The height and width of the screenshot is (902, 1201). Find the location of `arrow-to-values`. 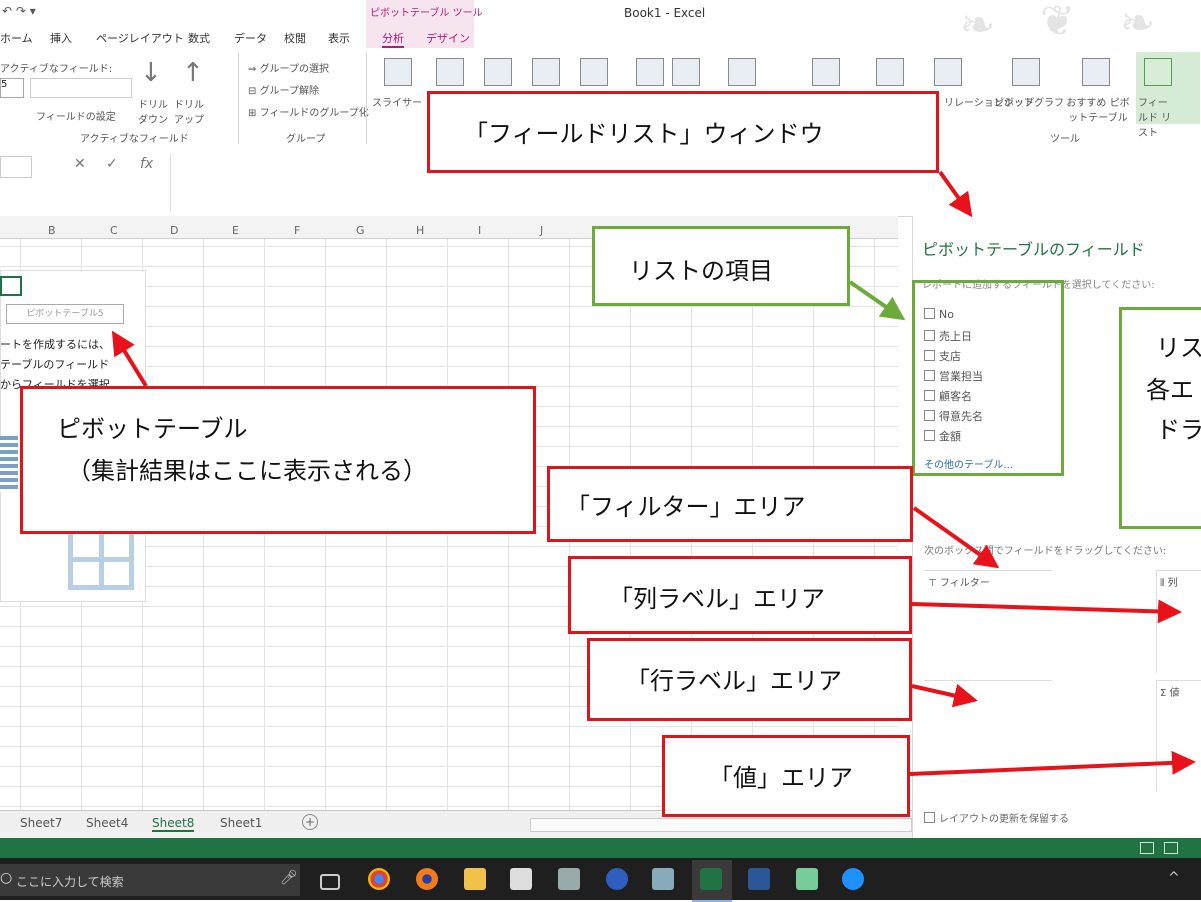

arrow-to-values is located at coordinates (1052, 763).